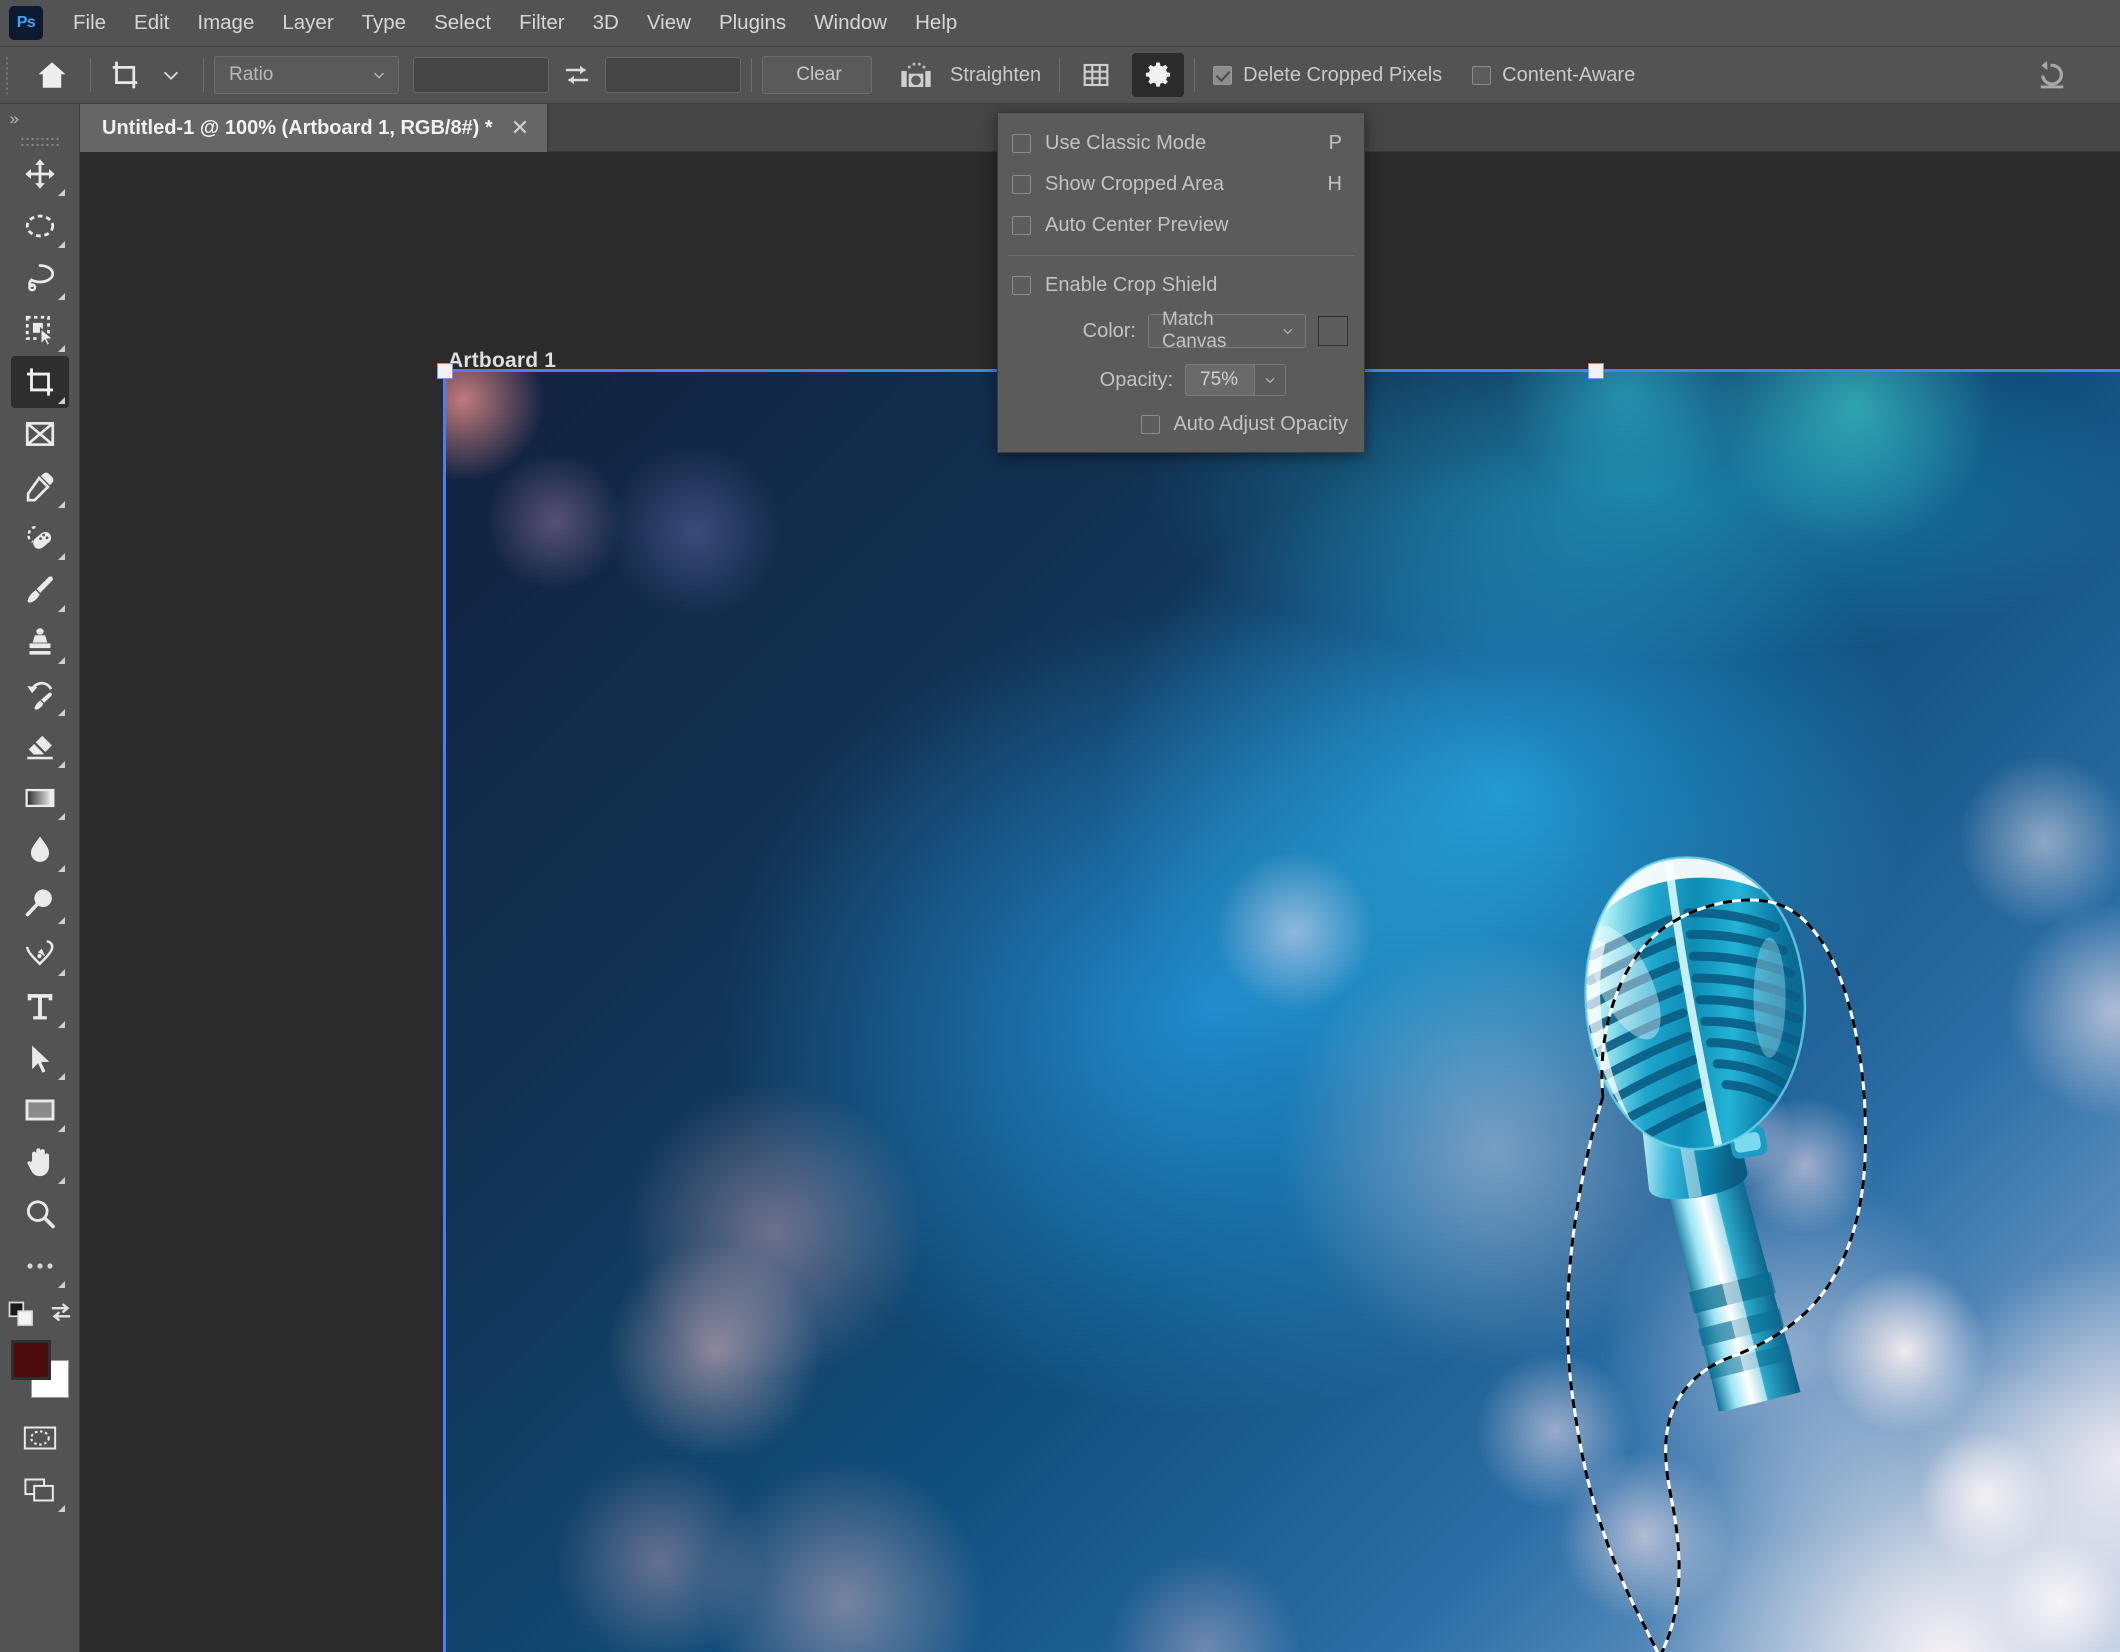 The image size is (2120, 1652). Describe the element at coordinates (669, 23) in the screenshot. I see `menu-item-view: View` at that location.